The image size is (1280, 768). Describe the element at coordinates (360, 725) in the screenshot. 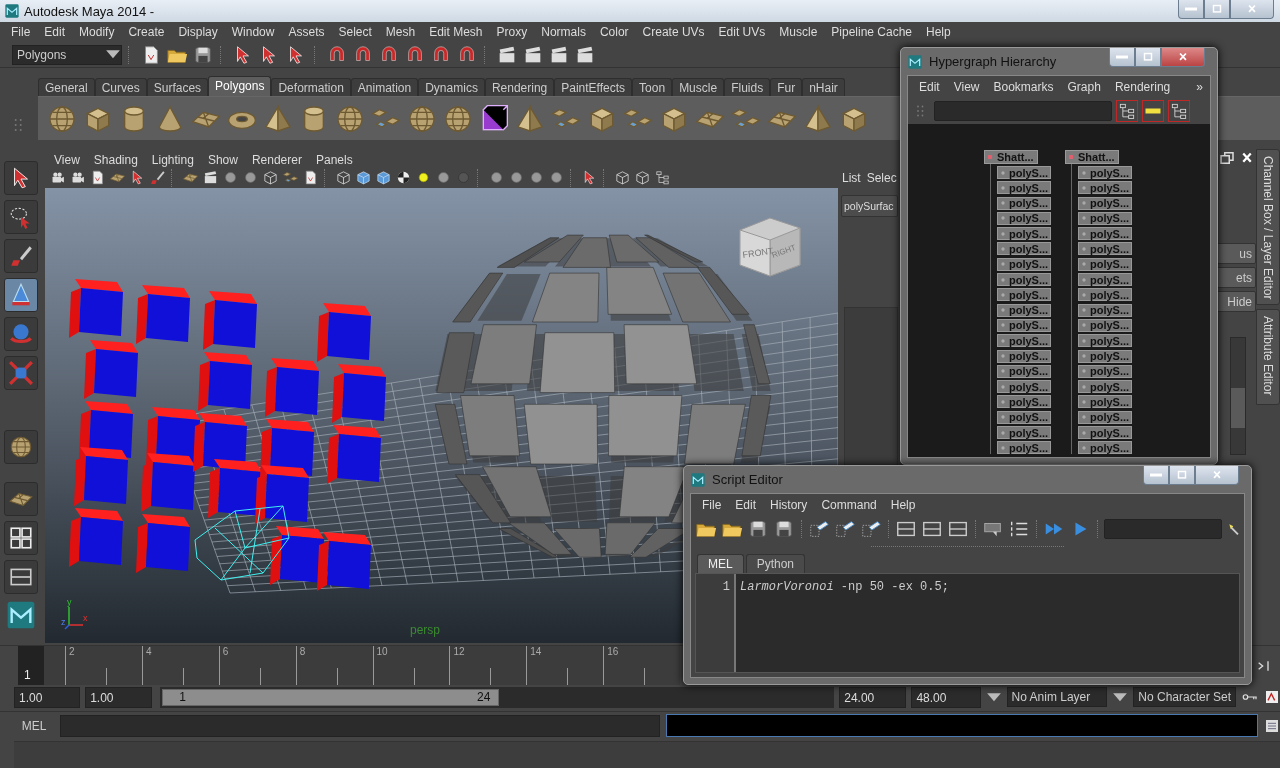

I see `command-input` at that location.